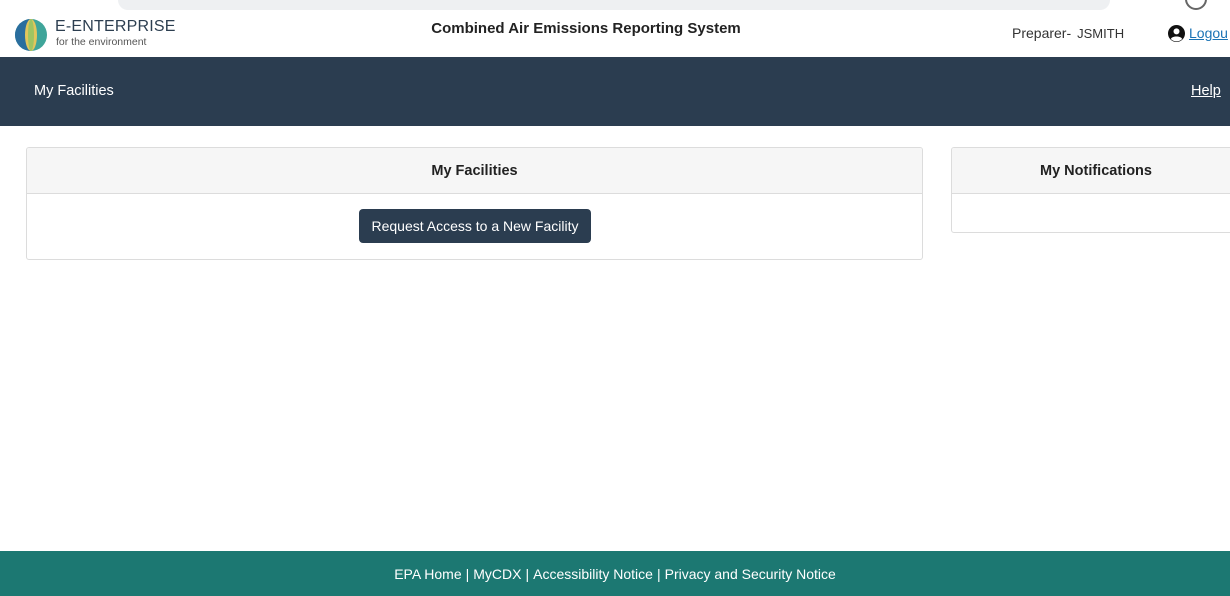  What do you see at coordinates (1196, 5) in the screenshot?
I see `browser-profile-icon` at bounding box center [1196, 5].